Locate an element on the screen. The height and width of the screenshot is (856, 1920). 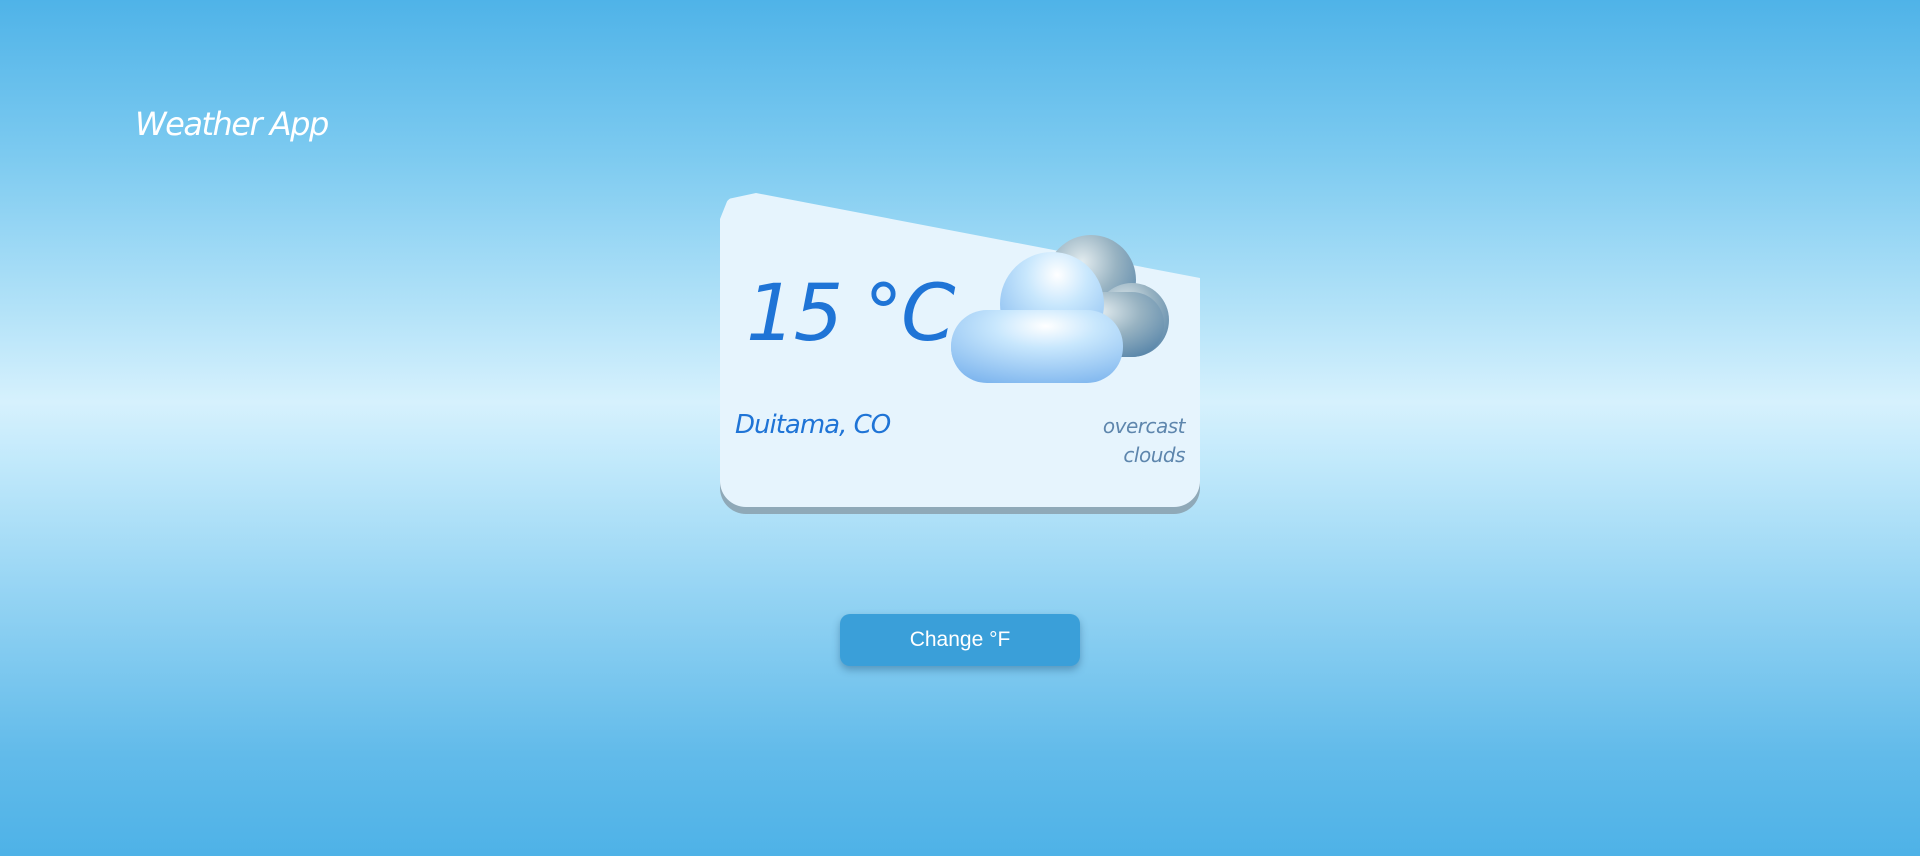
change-unit-button: Change °F is located at coordinates (960, 640).